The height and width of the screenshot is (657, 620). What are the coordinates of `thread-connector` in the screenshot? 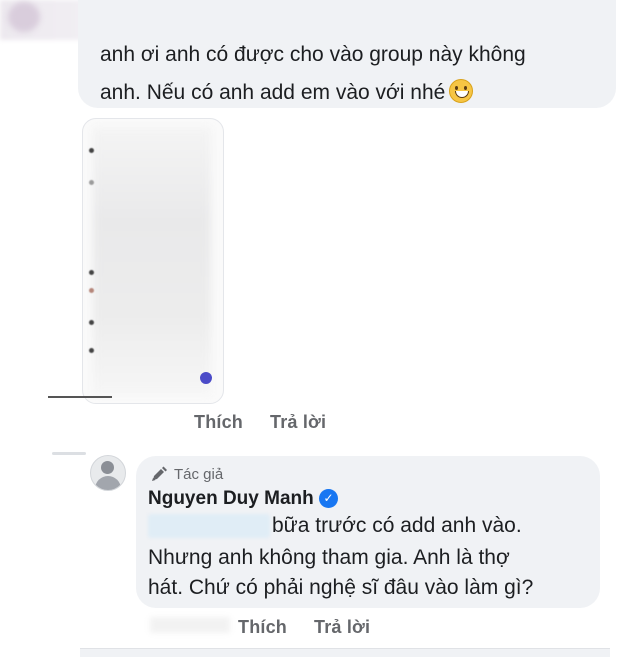 It's located at (69, 453).